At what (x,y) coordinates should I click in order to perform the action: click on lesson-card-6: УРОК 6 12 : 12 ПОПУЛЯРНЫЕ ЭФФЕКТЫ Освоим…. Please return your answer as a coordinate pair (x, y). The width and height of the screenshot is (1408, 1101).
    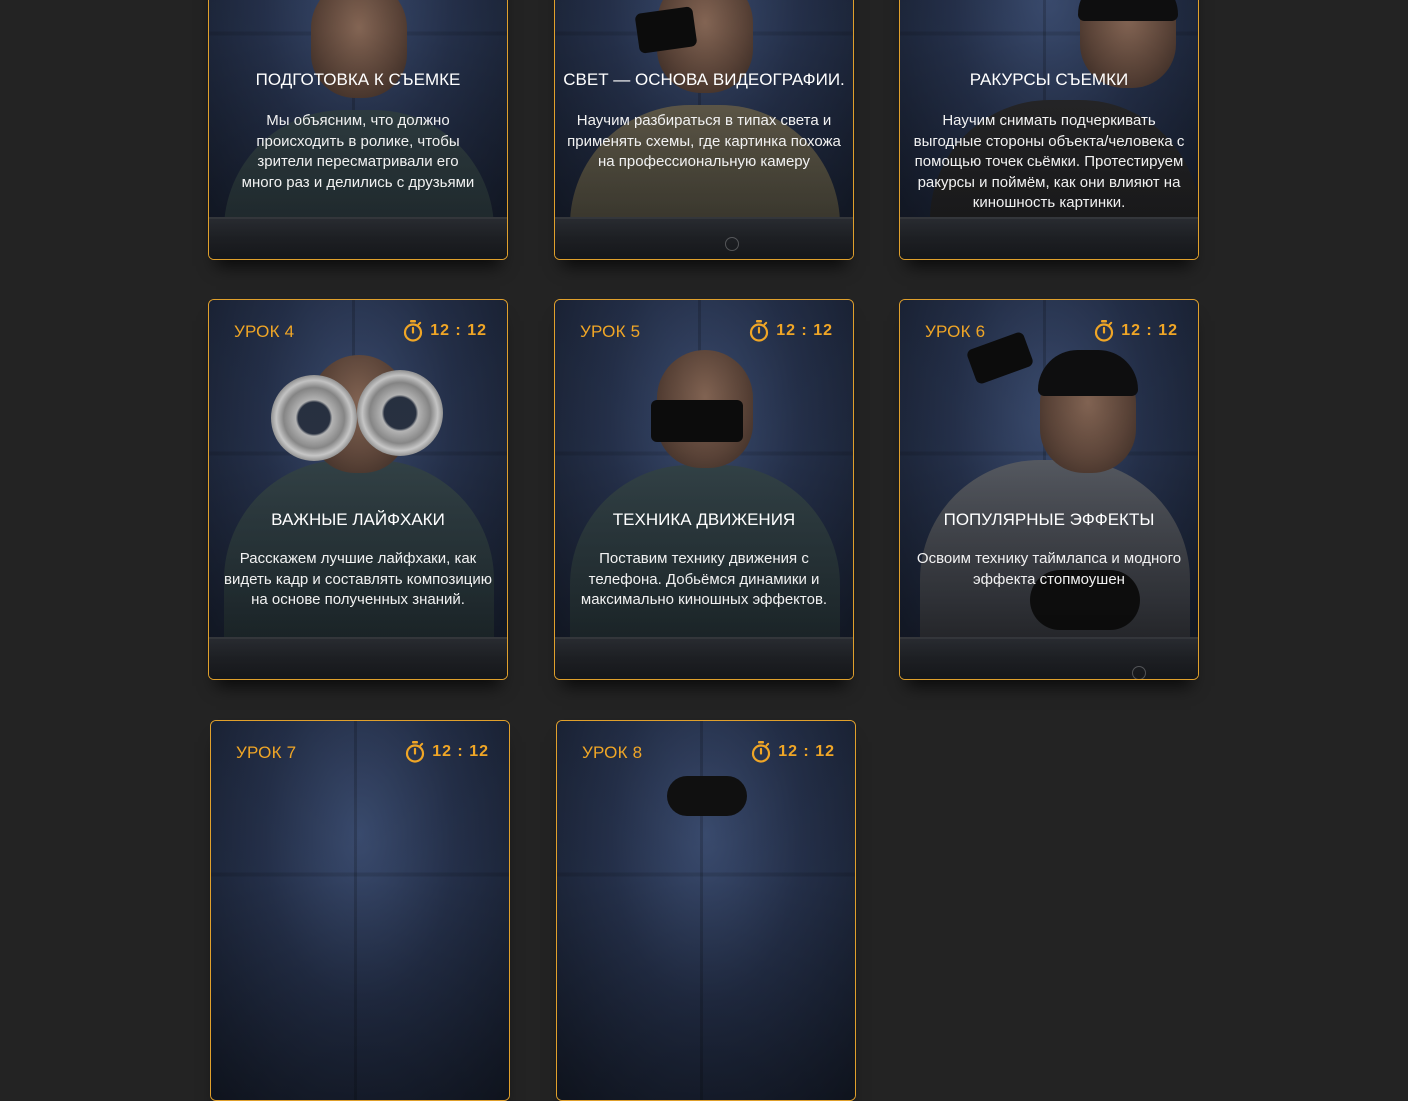
    Looking at the image, I should click on (1049, 489).